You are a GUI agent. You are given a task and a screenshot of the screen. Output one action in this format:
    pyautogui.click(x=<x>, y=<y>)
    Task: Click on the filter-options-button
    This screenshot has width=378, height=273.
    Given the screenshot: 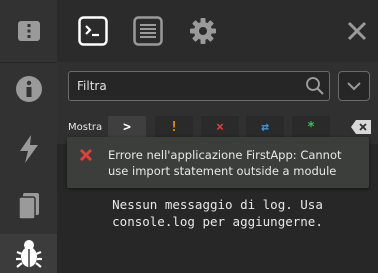 What is the action you would take?
    pyautogui.click(x=354, y=86)
    